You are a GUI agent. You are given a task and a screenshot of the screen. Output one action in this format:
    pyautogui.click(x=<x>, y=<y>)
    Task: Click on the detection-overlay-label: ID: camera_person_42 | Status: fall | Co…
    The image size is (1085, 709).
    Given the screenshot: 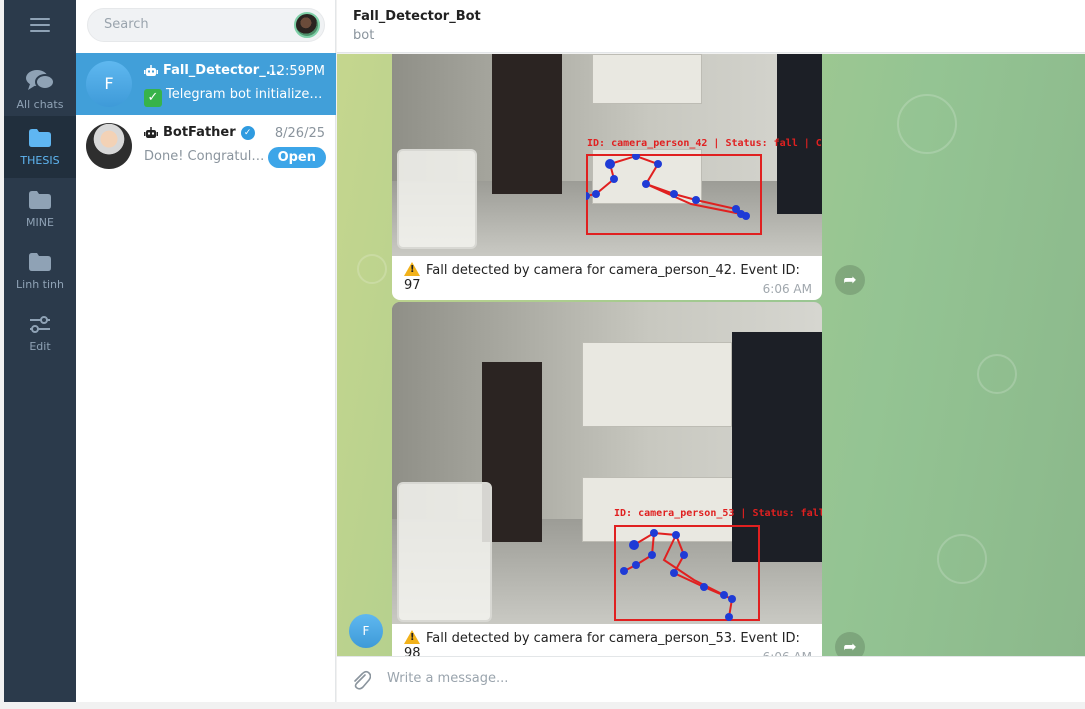 What is the action you would take?
    pyautogui.click(x=704, y=143)
    